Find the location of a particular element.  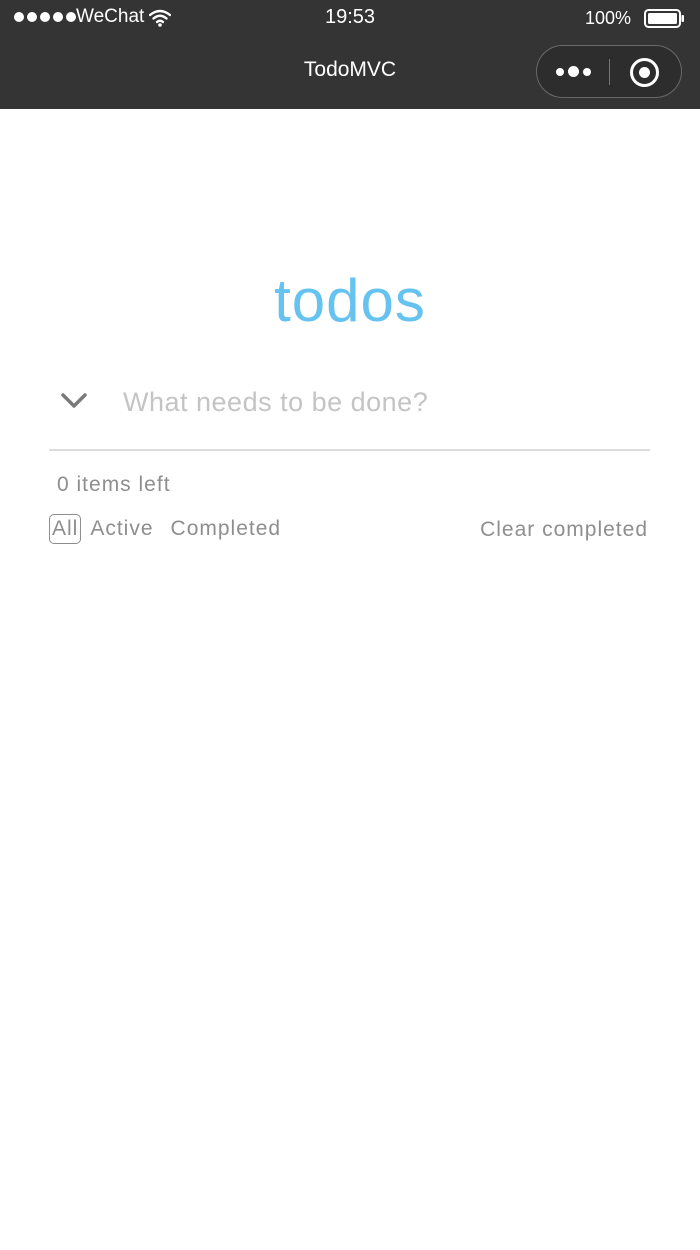

battery-icon is located at coordinates (664, 18).